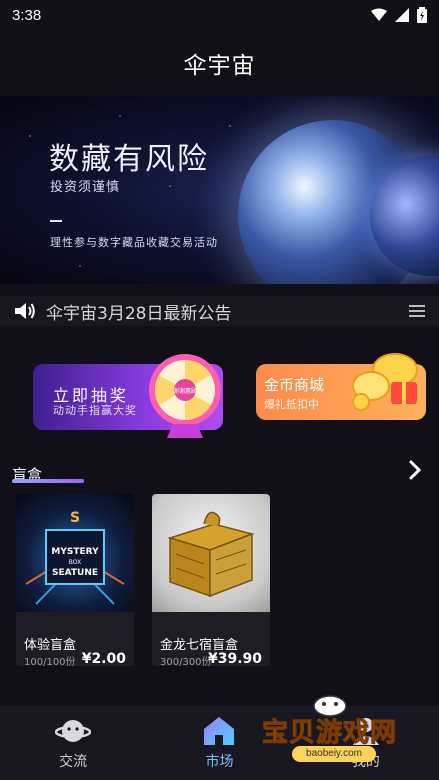 The image size is (439, 780). Describe the element at coordinates (211, 553) in the screenshot. I see `golden-chest-image` at that location.